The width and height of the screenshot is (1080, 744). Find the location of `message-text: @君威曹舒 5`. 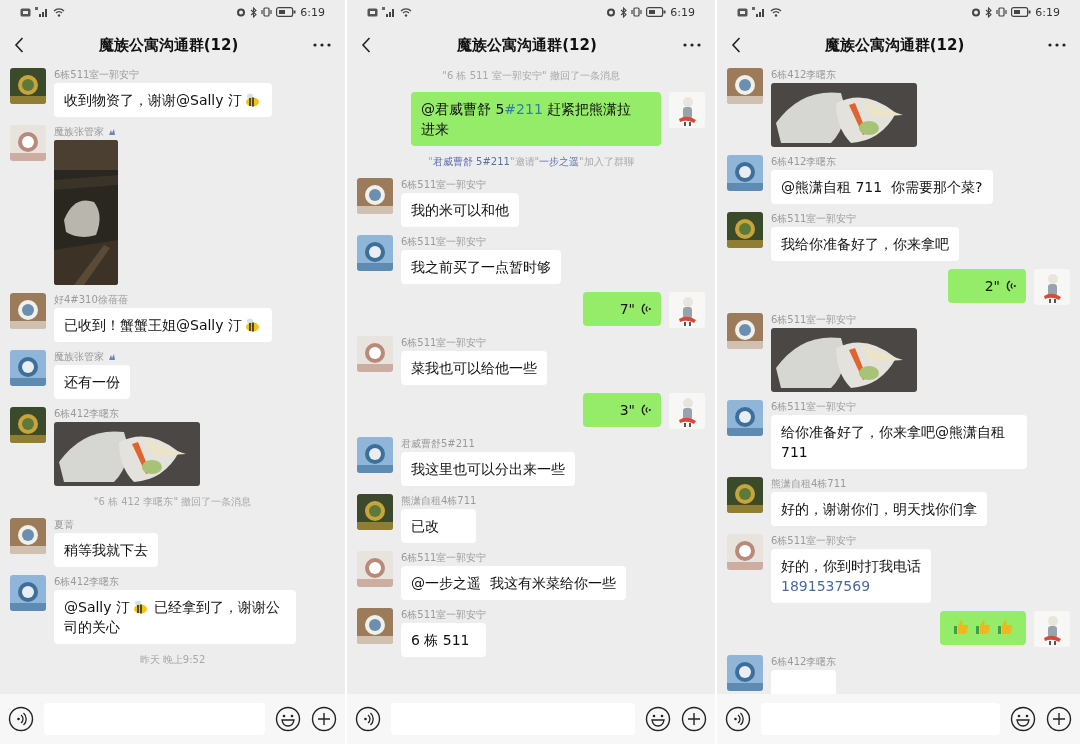

message-text: @君威曹舒 5 is located at coordinates (463, 109).